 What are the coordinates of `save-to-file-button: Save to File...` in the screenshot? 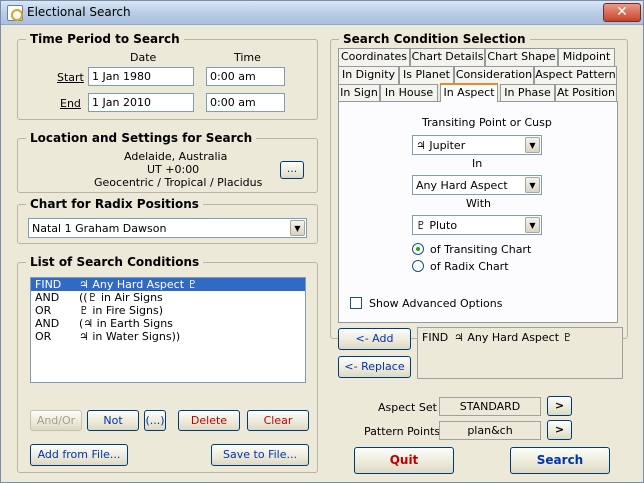 It's located at (260, 455).